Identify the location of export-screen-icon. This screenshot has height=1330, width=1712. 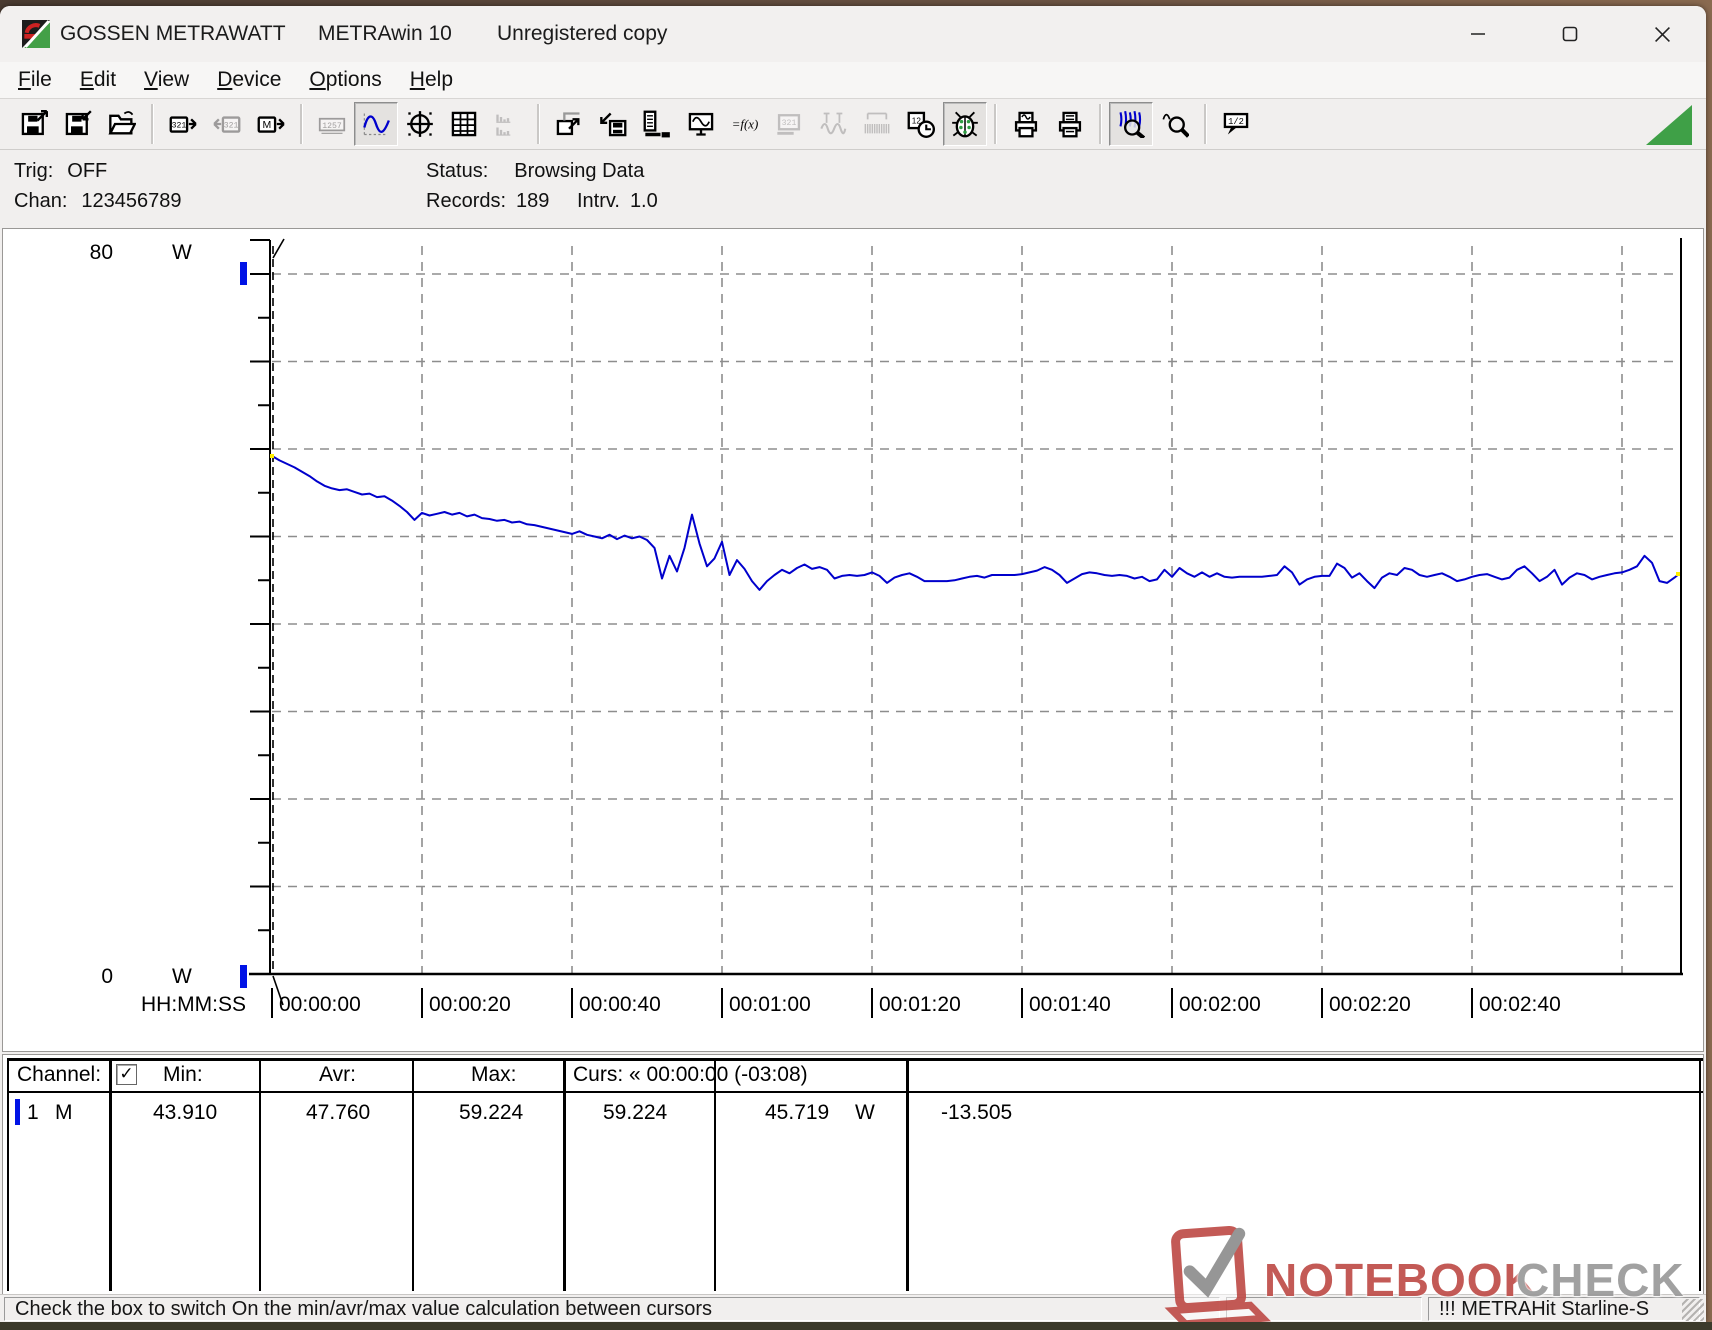
(568, 124).